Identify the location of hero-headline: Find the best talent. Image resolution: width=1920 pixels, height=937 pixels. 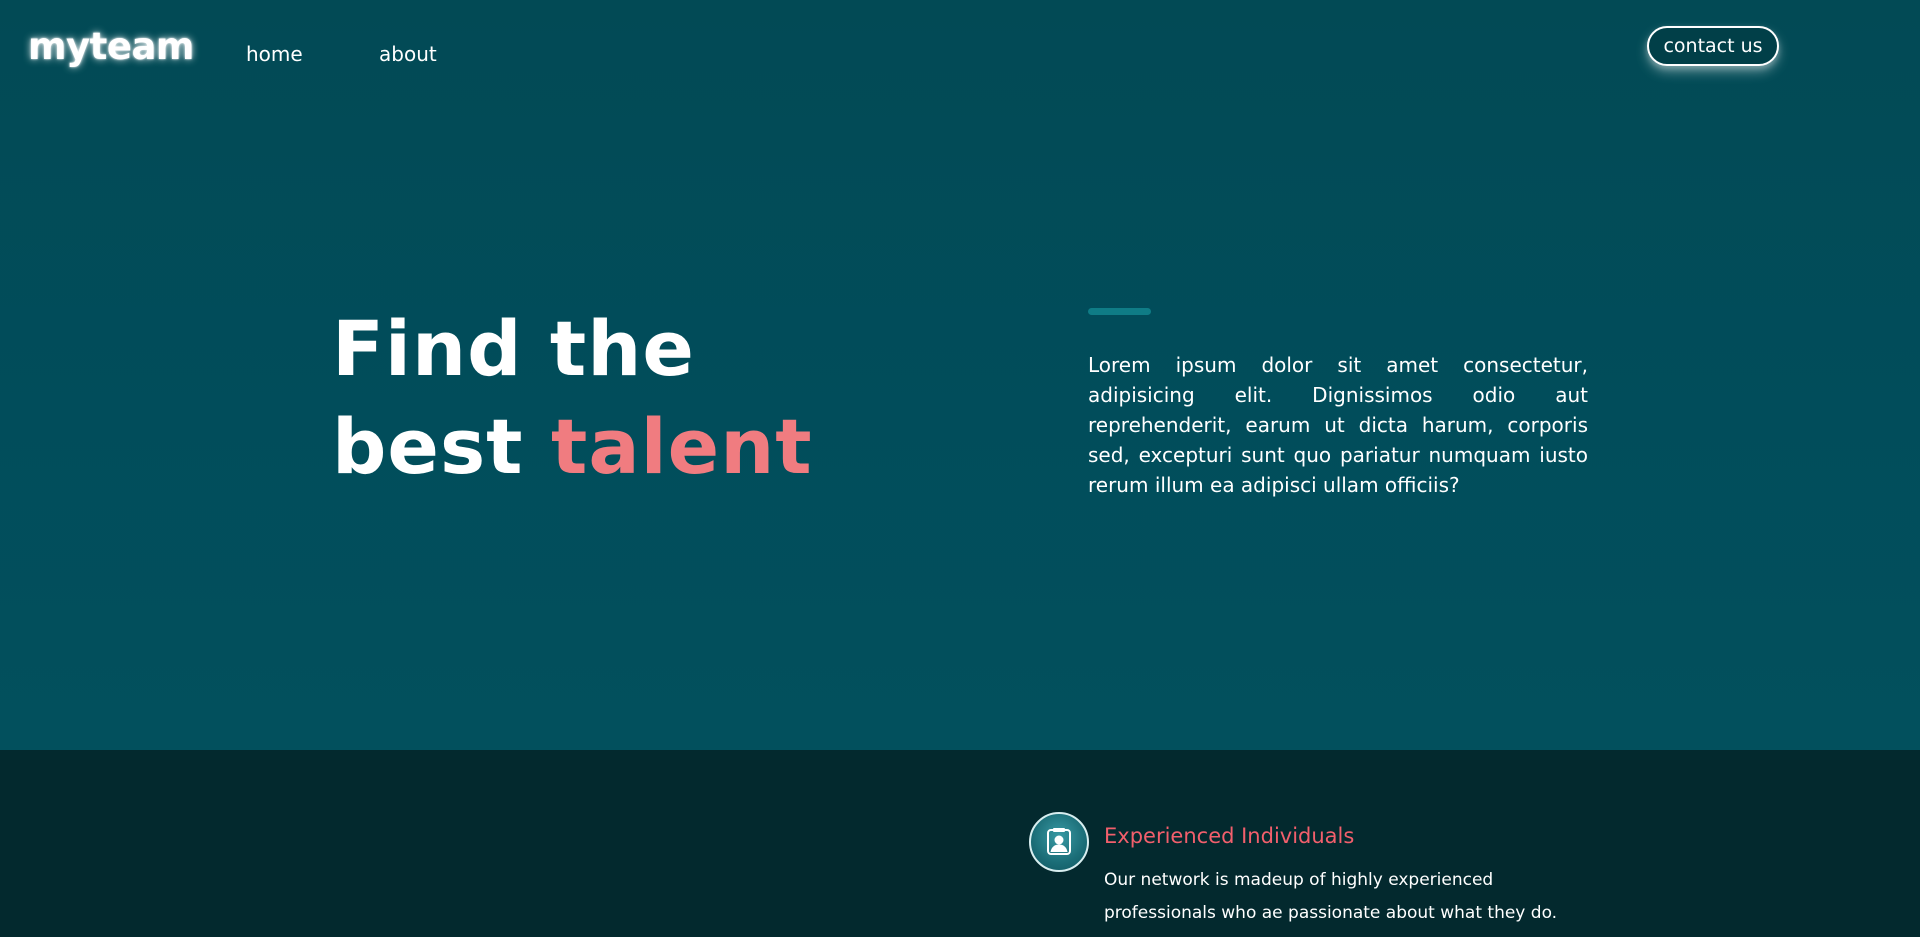
(572, 398).